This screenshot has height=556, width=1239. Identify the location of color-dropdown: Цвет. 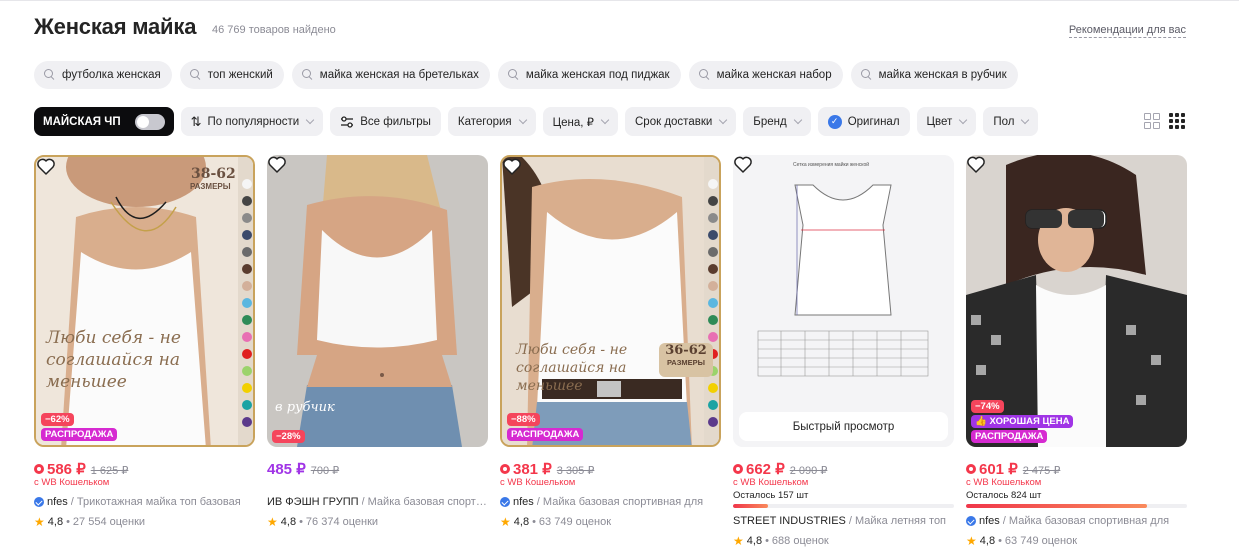
(946, 121).